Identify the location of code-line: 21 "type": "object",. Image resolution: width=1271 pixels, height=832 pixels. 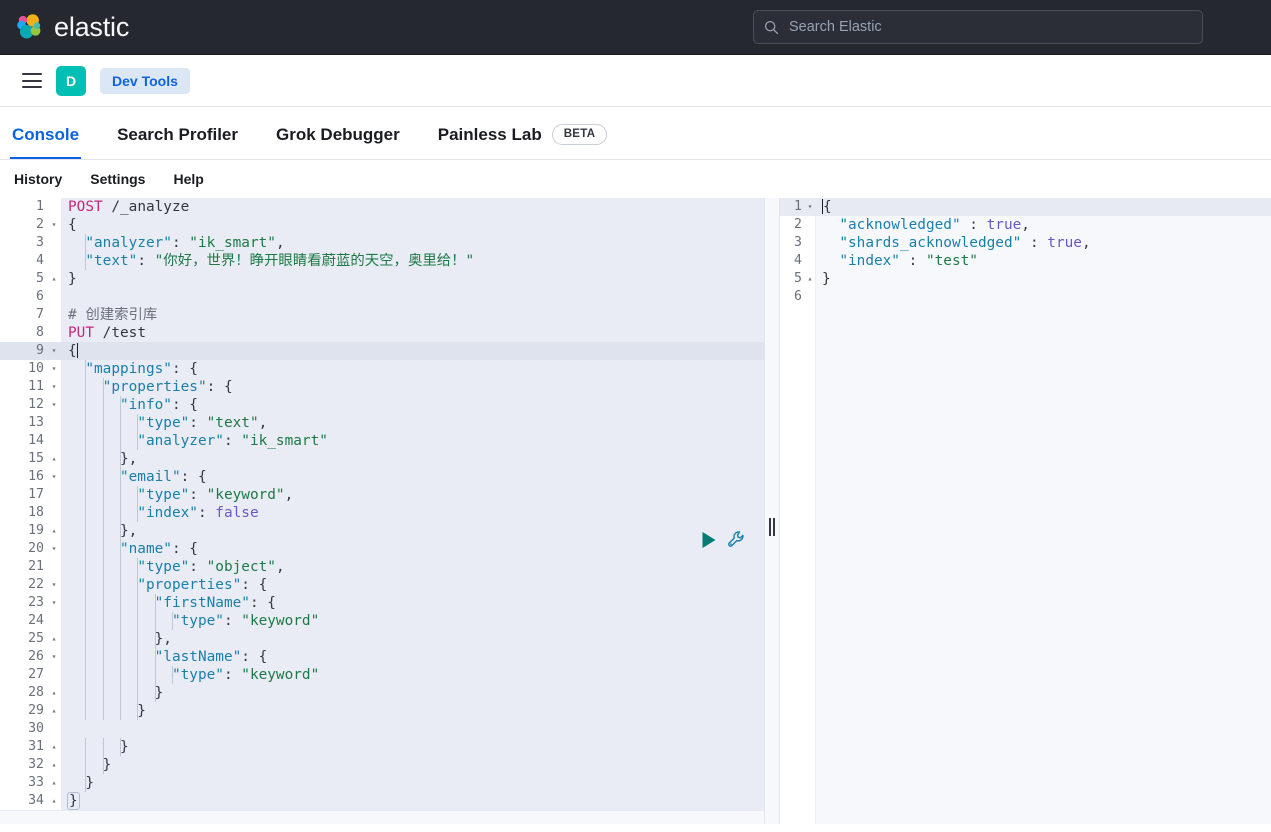
(382, 567).